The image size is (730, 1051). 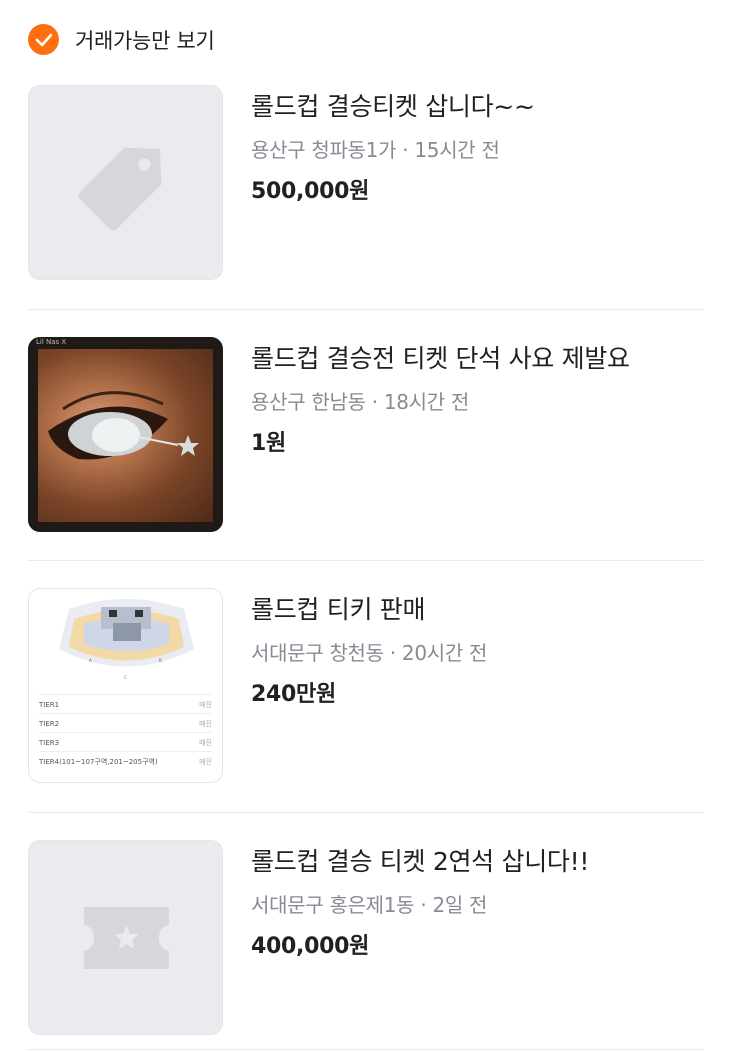 What do you see at coordinates (477, 107) in the screenshot?
I see `item-title: 롤드컵 결승티켓 삽니다~~` at bounding box center [477, 107].